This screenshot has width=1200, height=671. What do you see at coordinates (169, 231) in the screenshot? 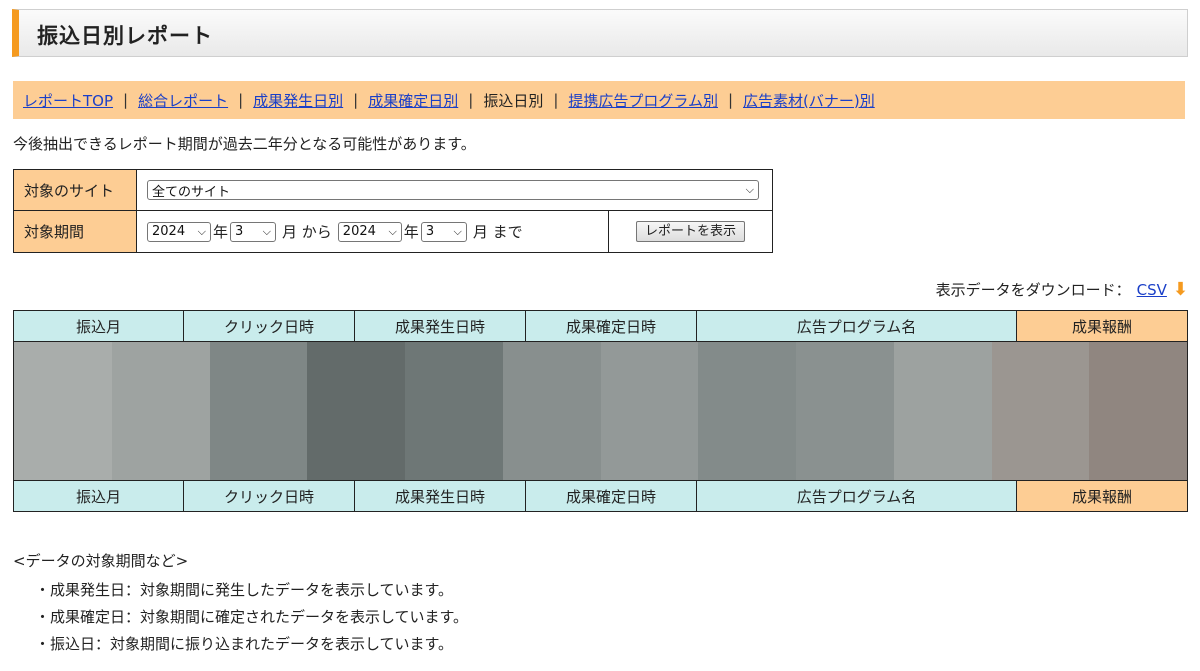
I see `from-year-value: 2024` at bounding box center [169, 231].